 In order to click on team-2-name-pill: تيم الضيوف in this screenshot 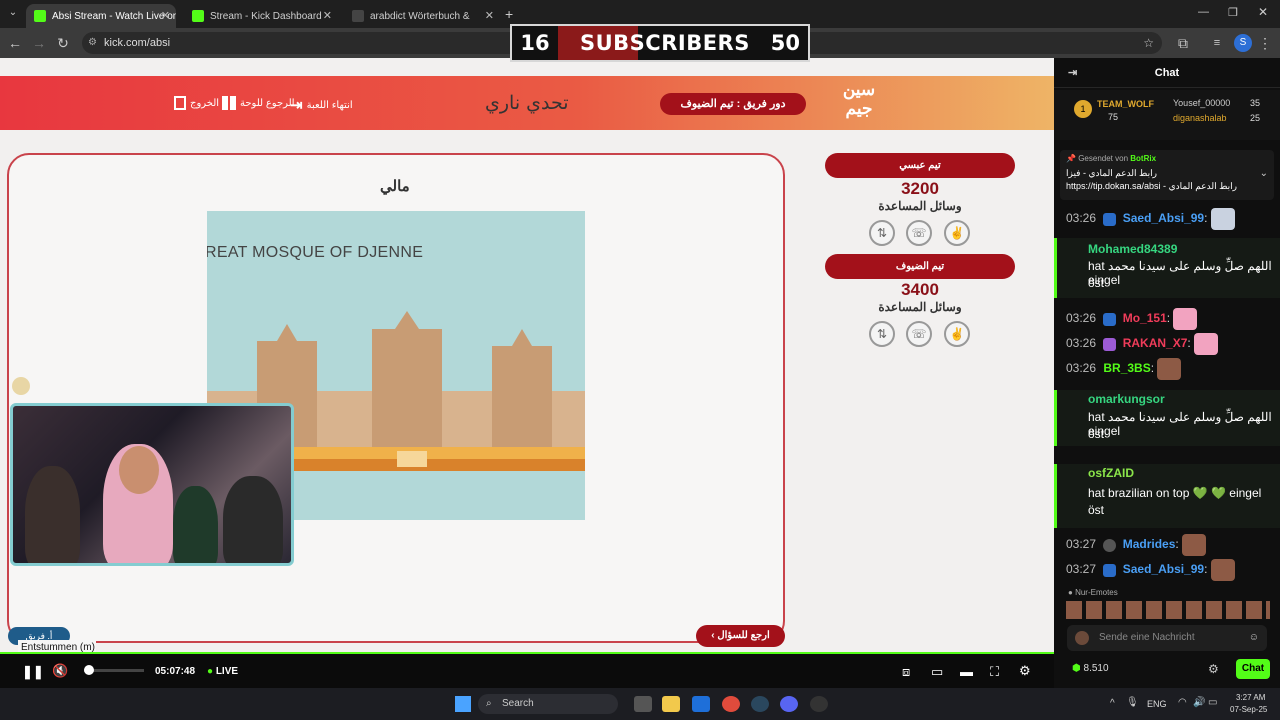, I will do `click(920, 266)`.